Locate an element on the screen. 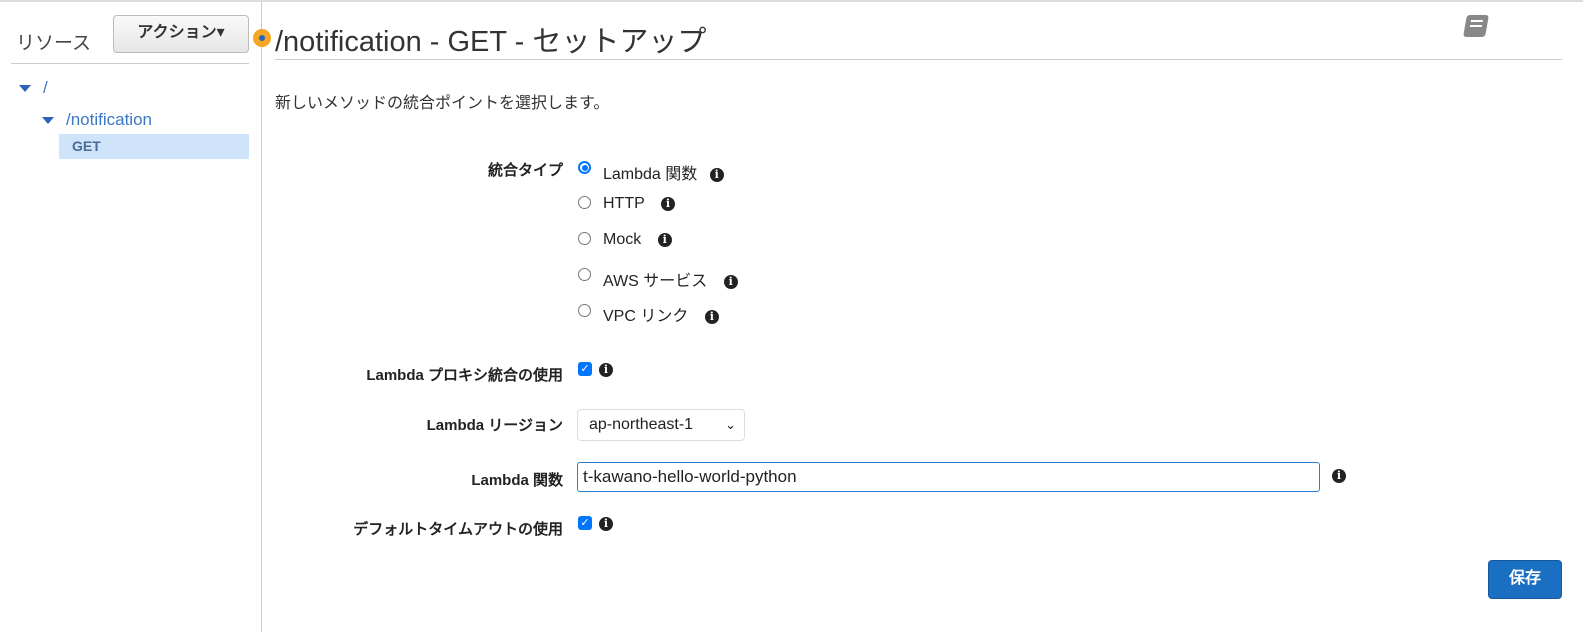 This screenshot has width=1583, height=632. option-aws-service: AWS サービス i is located at coordinates (670, 279).